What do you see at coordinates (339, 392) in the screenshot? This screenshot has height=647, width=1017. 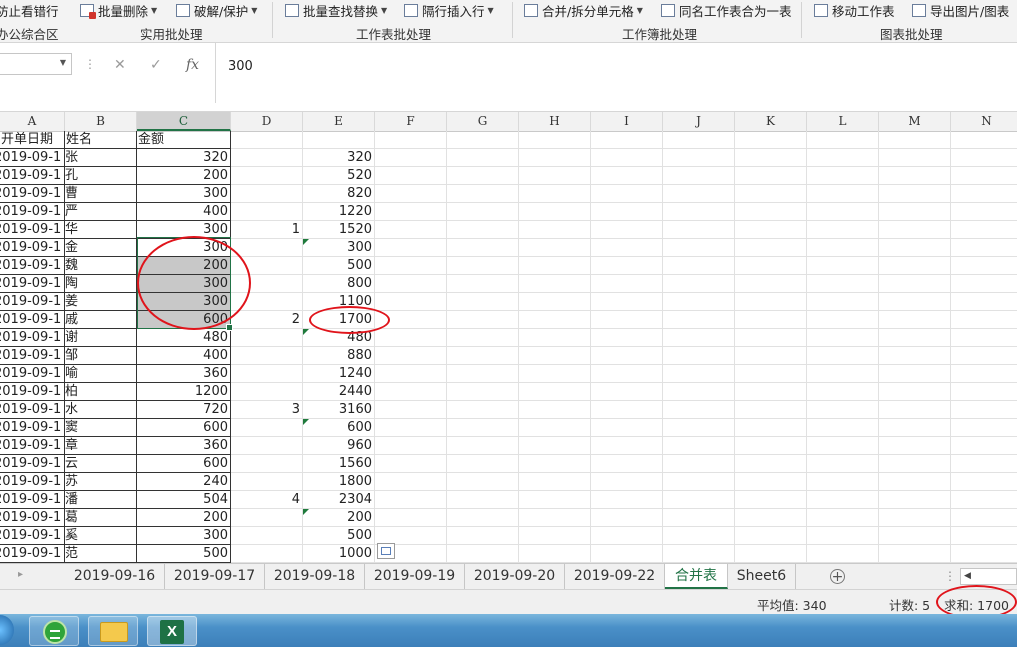 I see `cell-e: 2440` at bounding box center [339, 392].